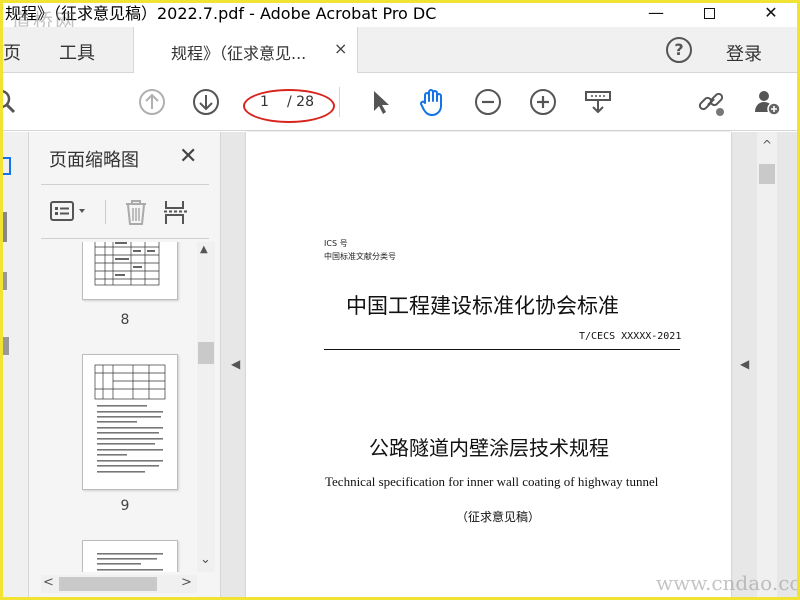 The image size is (800, 600). I want to click on tab-bar: 主页 工具 规程》（征求意见... × ? 登录, so click(400, 50).